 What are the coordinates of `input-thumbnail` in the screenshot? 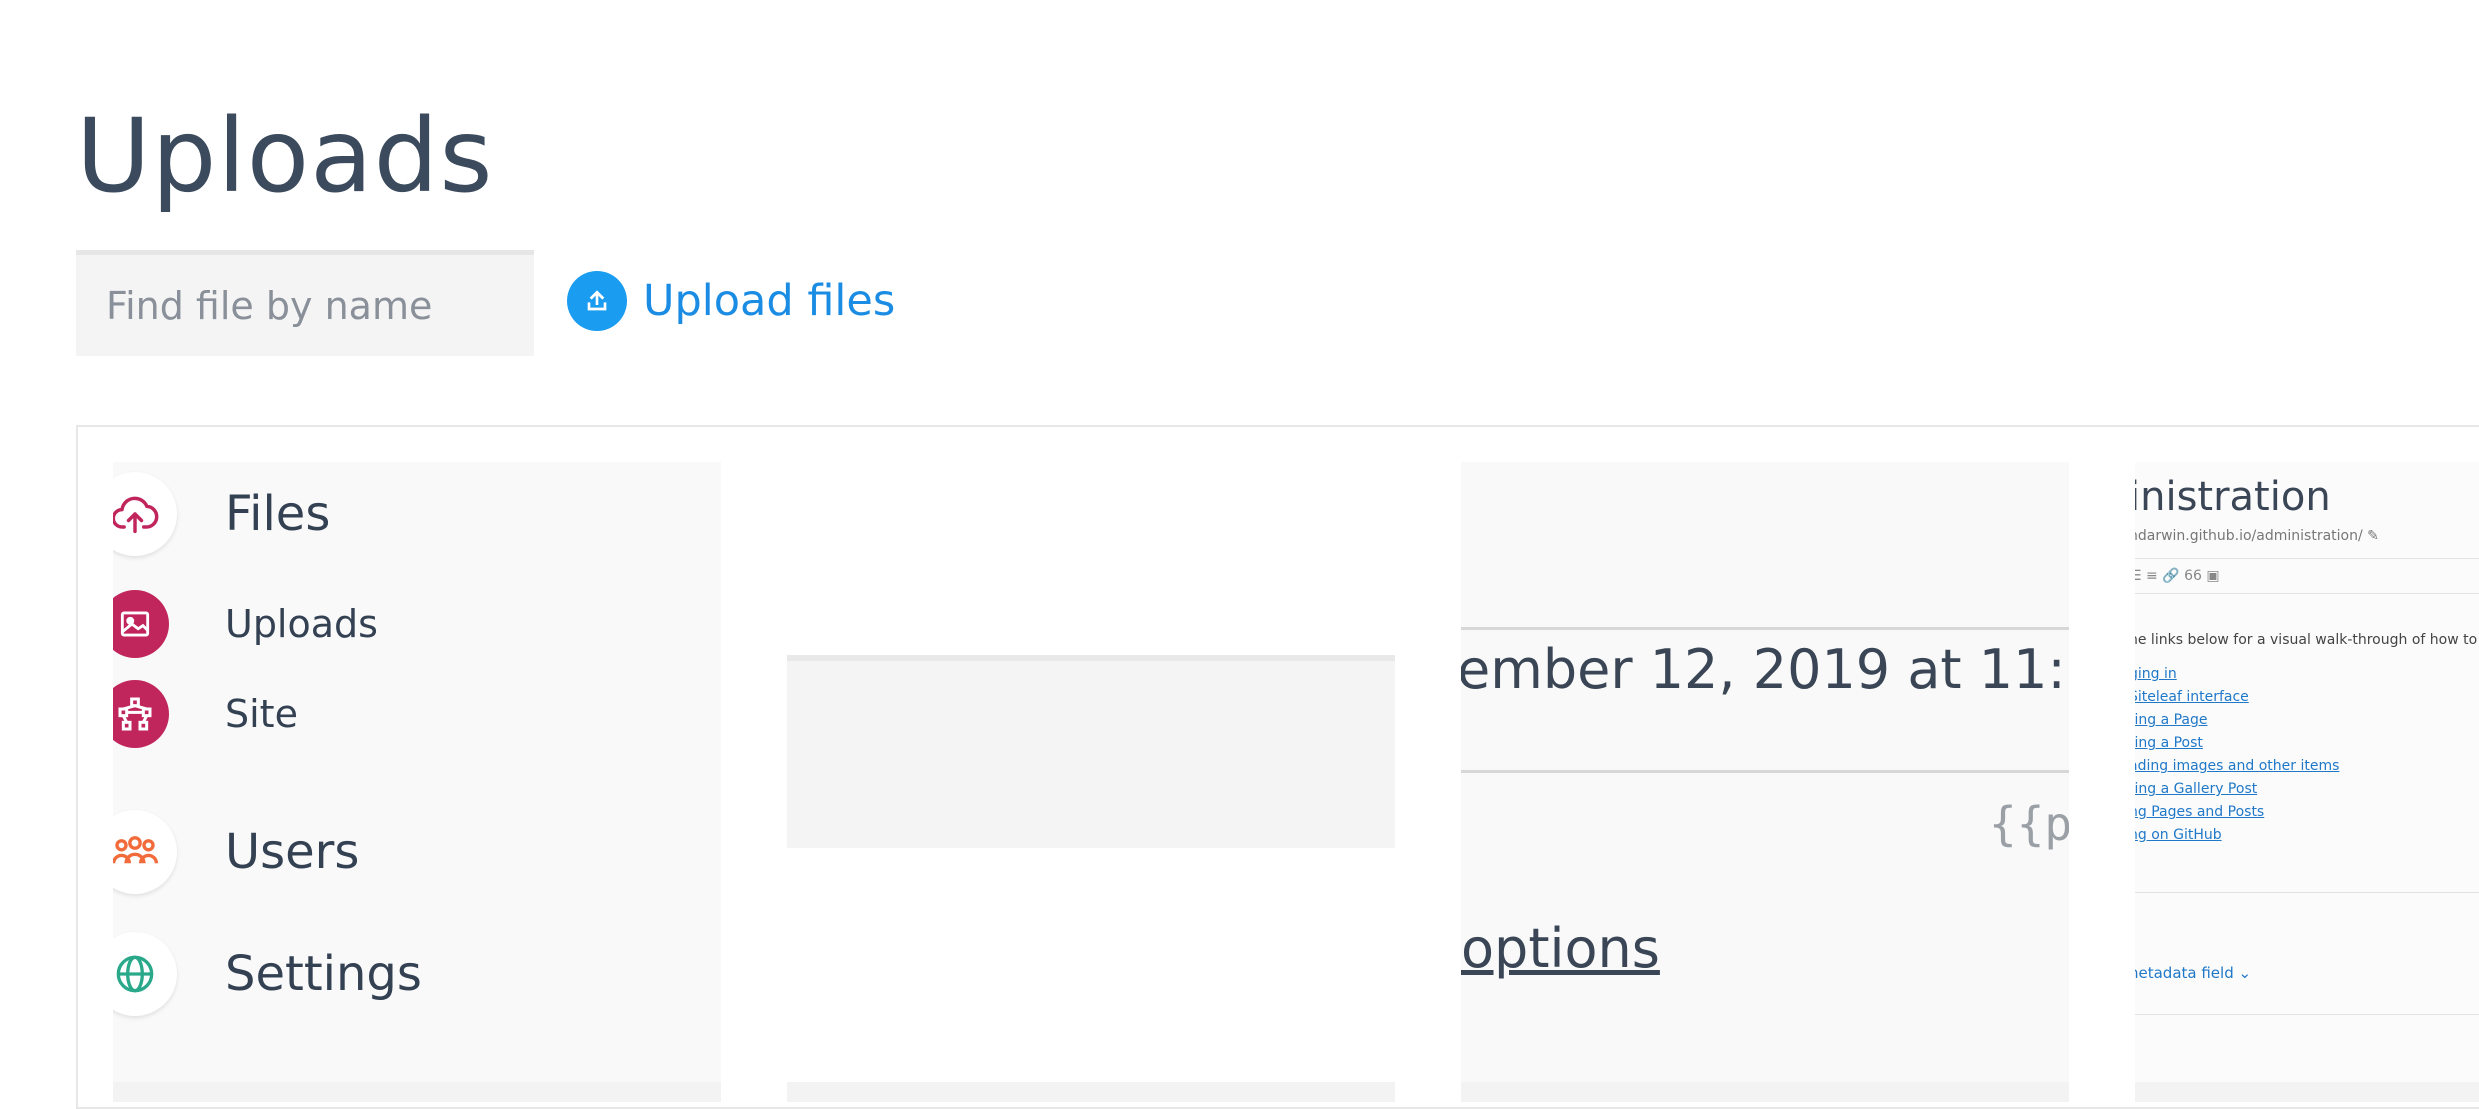 It's located at (1091, 751).